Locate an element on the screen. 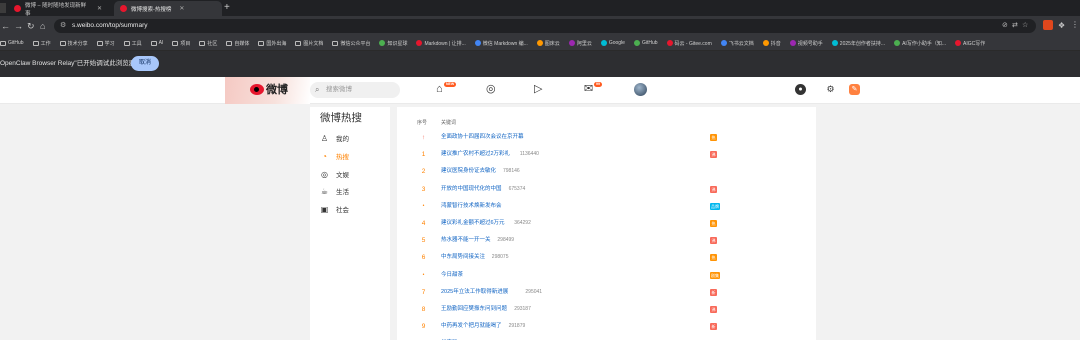  table-row: 4 建议彩礼金额不超过6万元 364292 热 is located at coordinates (606, 223).